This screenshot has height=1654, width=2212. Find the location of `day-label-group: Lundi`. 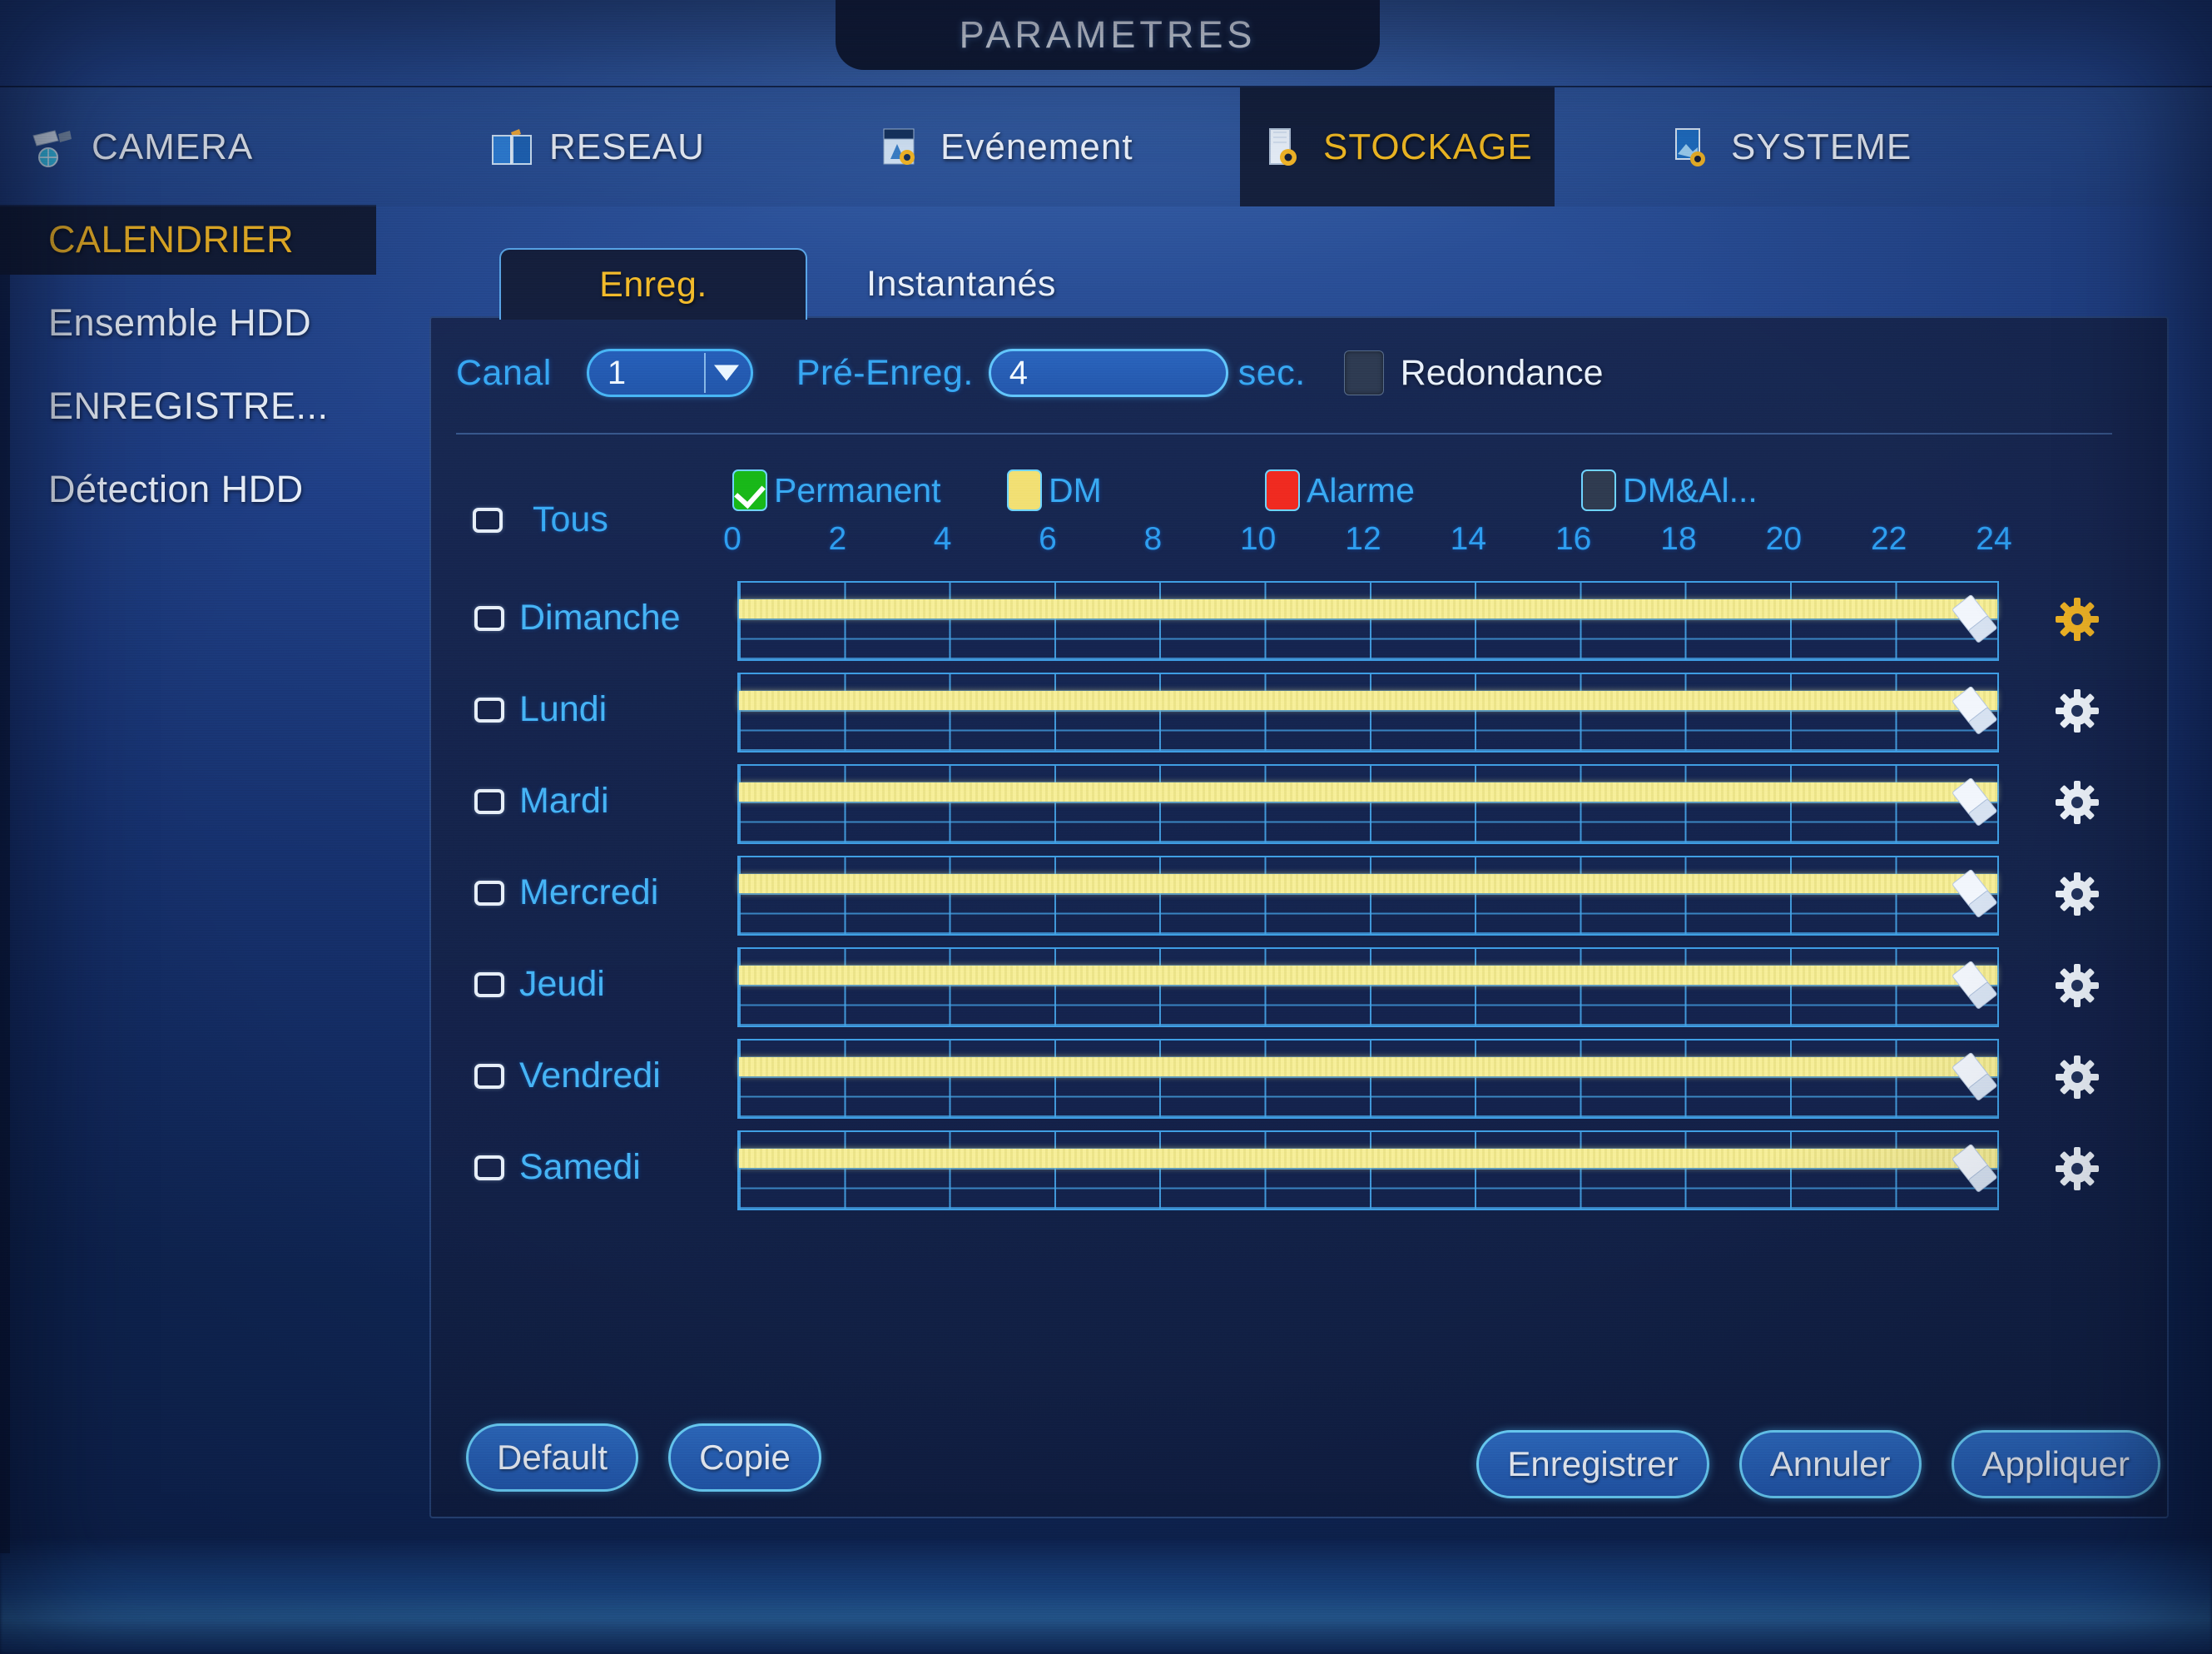

day-label-group: Lundi is located at coordinates (541, 709).